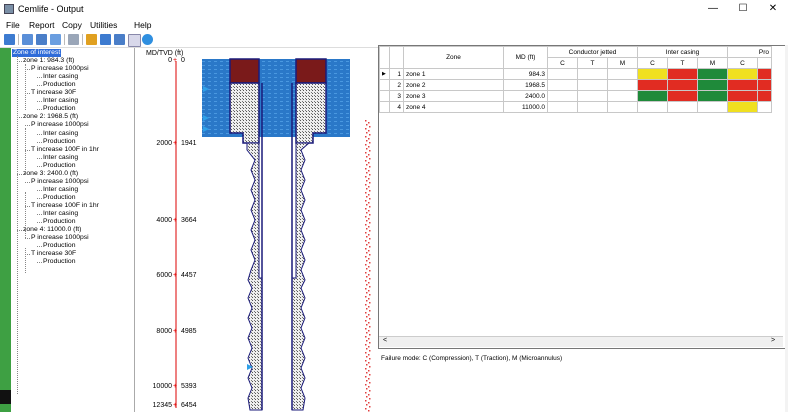 The width and height of the screenshot is (788, 412). I want to click on tree-zone-node: zone 2: 1968.5 (ft), so click(50, 117).